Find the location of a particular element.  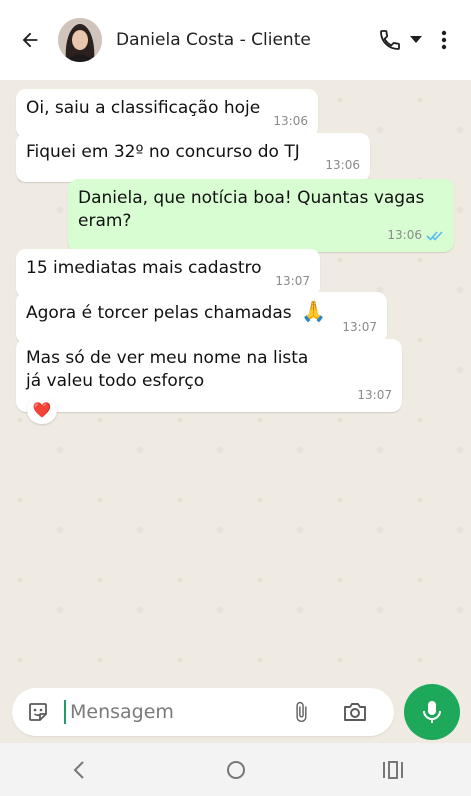

nav-home-icon is located at coordinates (235, 769).